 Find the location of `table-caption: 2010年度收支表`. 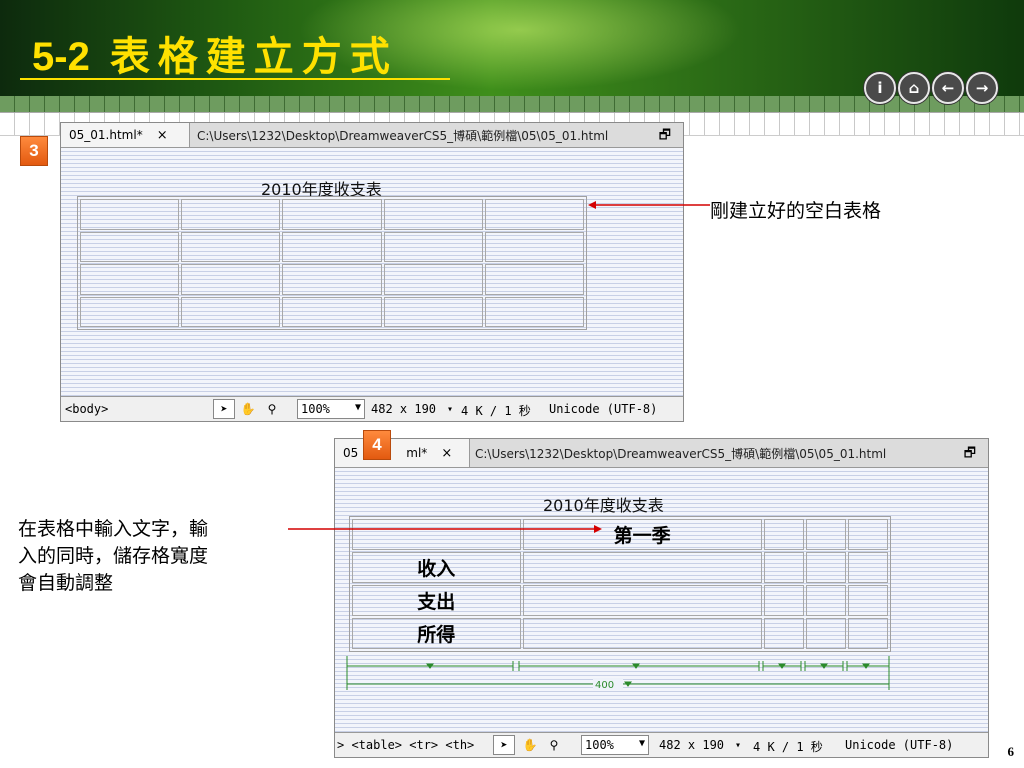

table-caption: 2010年度收支表 is located at coordinates (603, 505).